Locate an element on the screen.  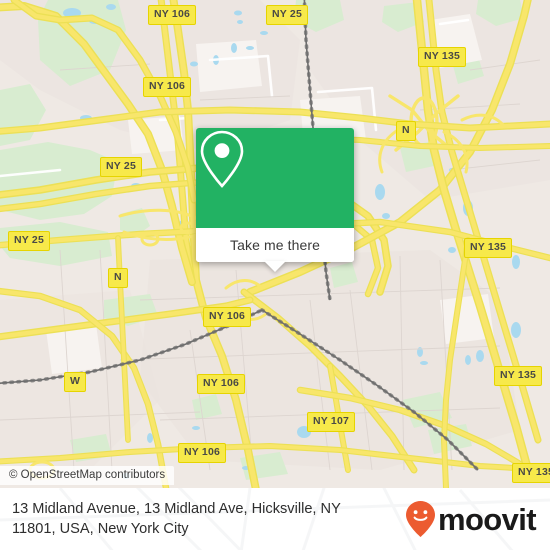
moovit-logo: moovit is located at coordinates (472, 519).